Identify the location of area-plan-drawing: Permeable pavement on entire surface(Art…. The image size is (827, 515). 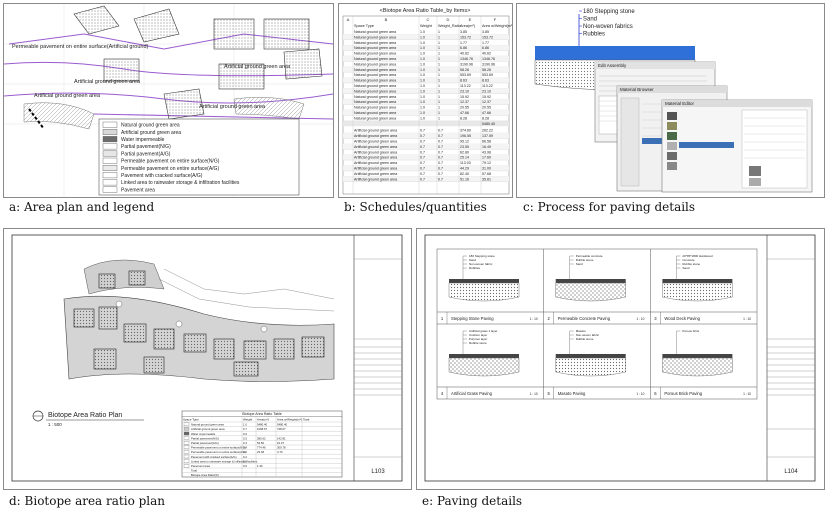
(168, 100).